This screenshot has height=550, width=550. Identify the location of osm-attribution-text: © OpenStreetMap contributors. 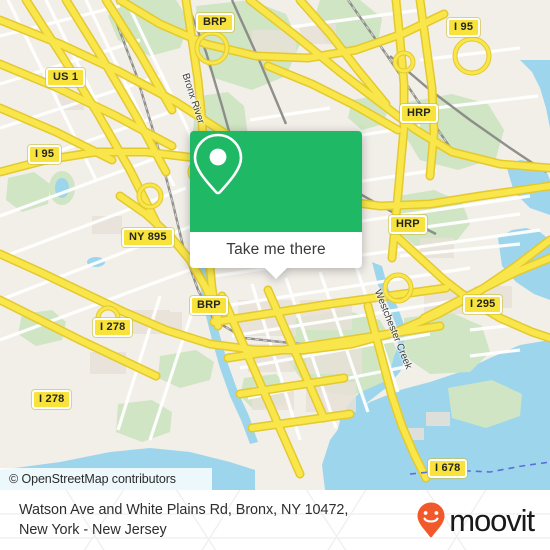
(92, 479).